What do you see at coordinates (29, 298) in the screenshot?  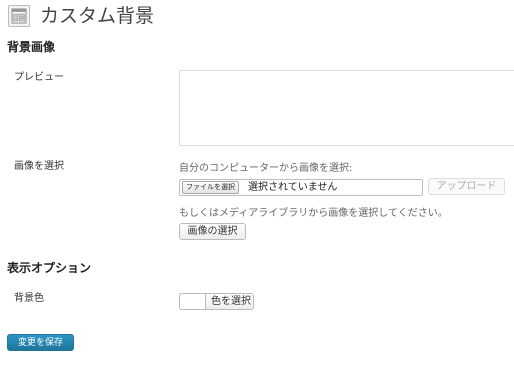 I see `bg-color-label: 背景色` at bounding box center [29, 298].